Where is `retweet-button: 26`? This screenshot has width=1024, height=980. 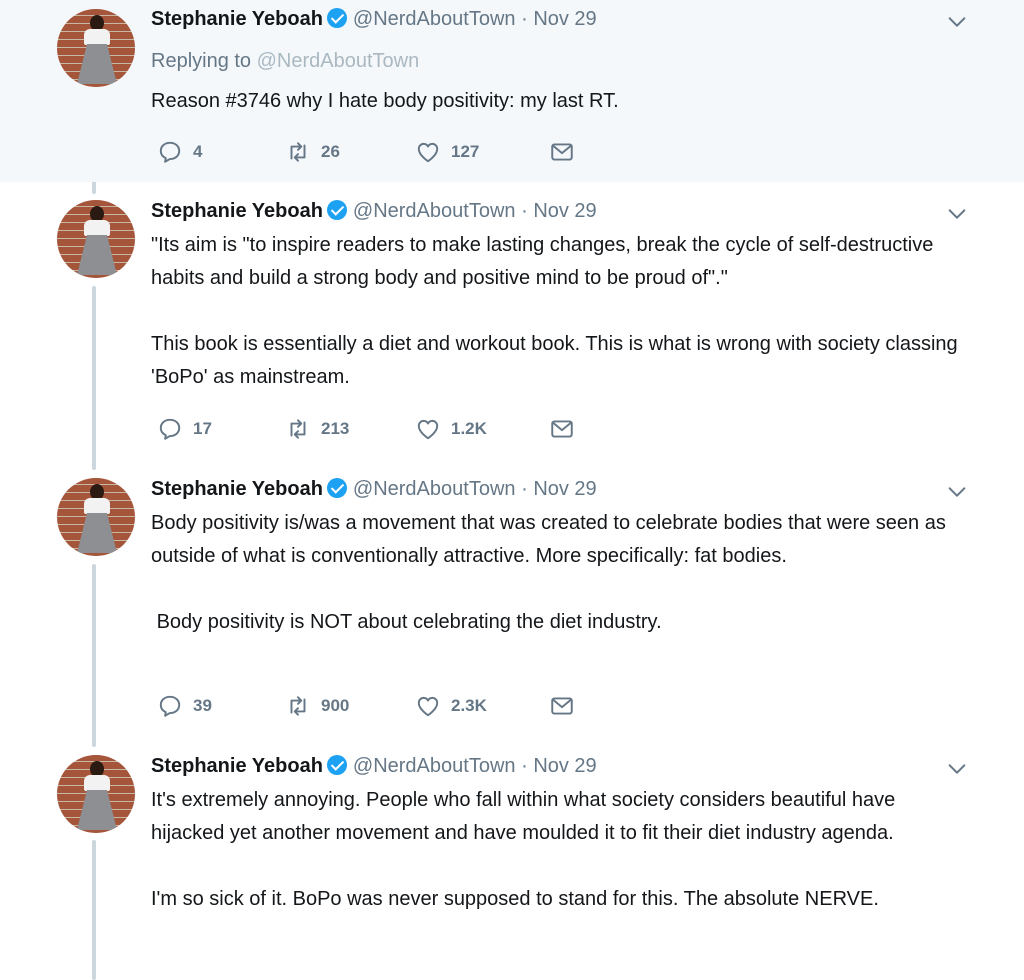 retweet-button: 26 is located at coordinates (312, 152).